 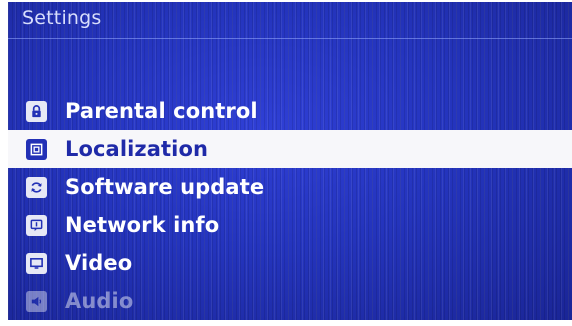 What do you see at coordinates (290, 111) in the screenshot?
I see `menu-item-parental-control: Parental control` at bounding box center [290, 111].